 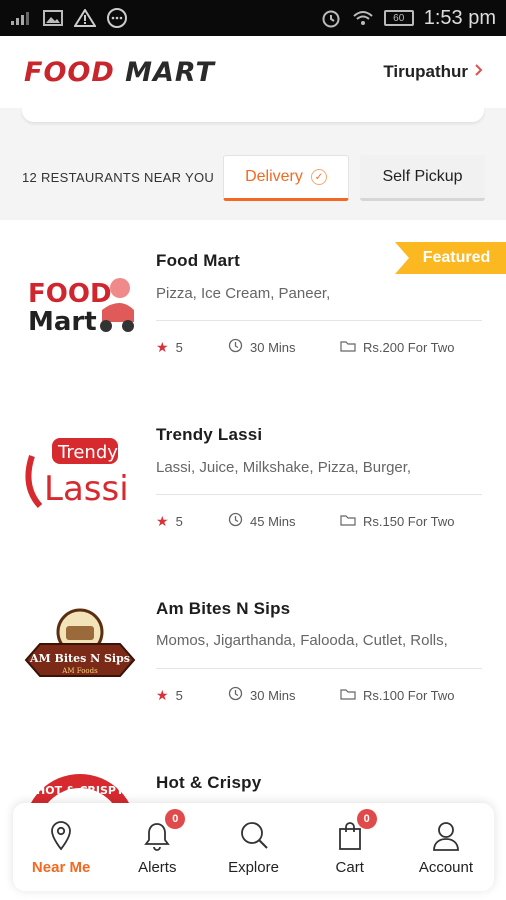 I want to click on cost-for-two: Rs.100 For Two, so click(x=409, y=695).